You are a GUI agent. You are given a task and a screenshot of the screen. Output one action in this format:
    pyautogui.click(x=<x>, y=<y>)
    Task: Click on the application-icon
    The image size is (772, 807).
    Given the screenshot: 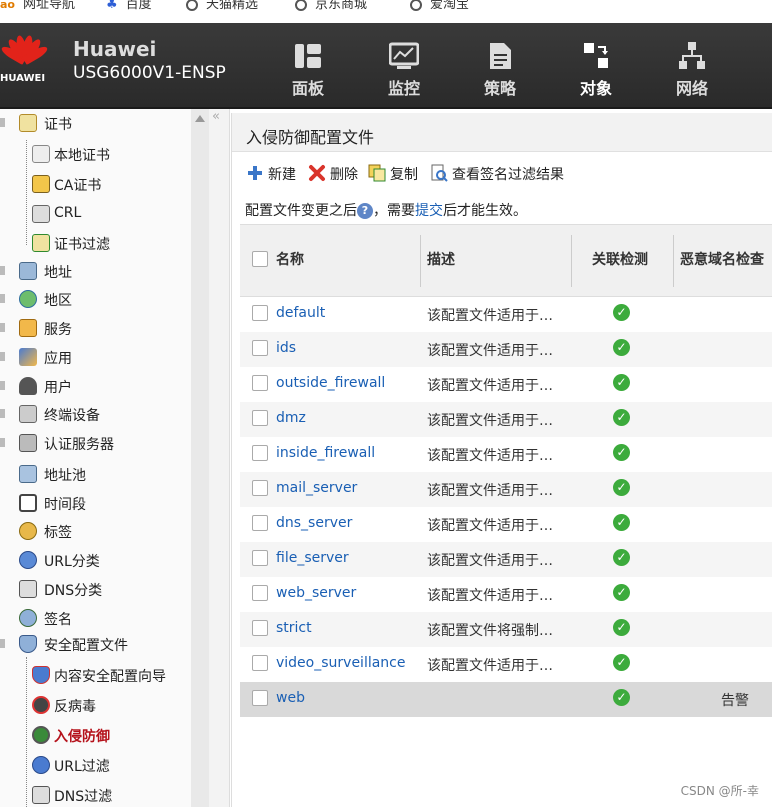 What is the action you would take?
    pyautogui.click(x=28, y=357)
    